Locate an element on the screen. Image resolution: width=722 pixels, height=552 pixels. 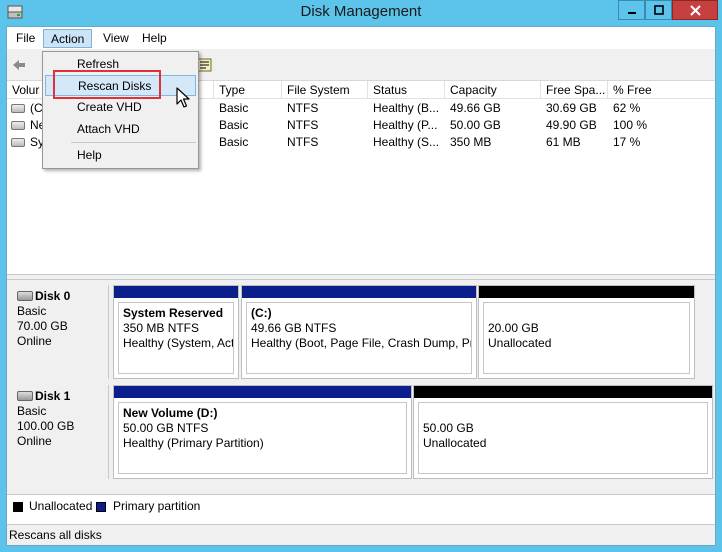
maximize-button is located at coordinates (658, 10).